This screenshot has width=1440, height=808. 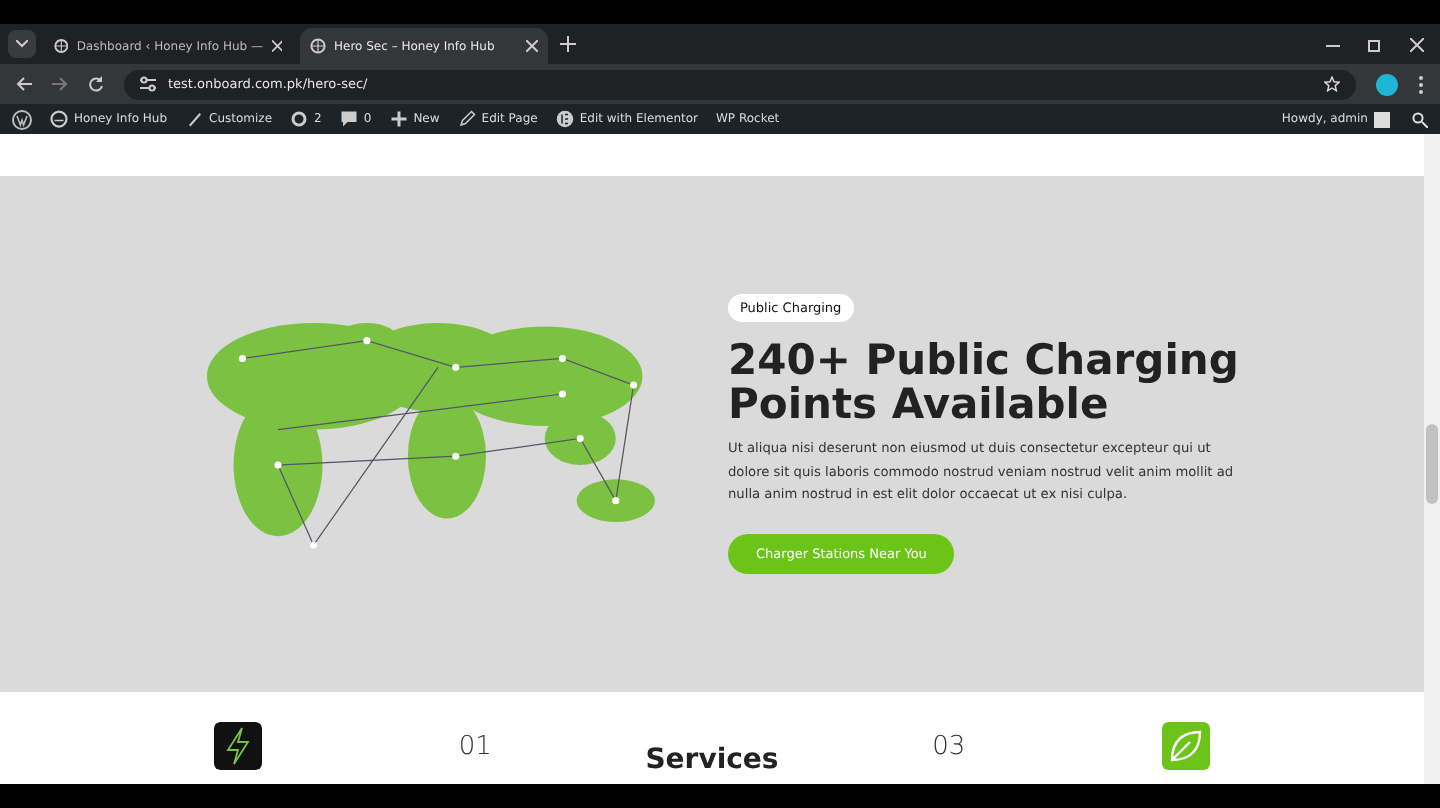 I want to click on tab-list-button, so click(x=22, y=44).